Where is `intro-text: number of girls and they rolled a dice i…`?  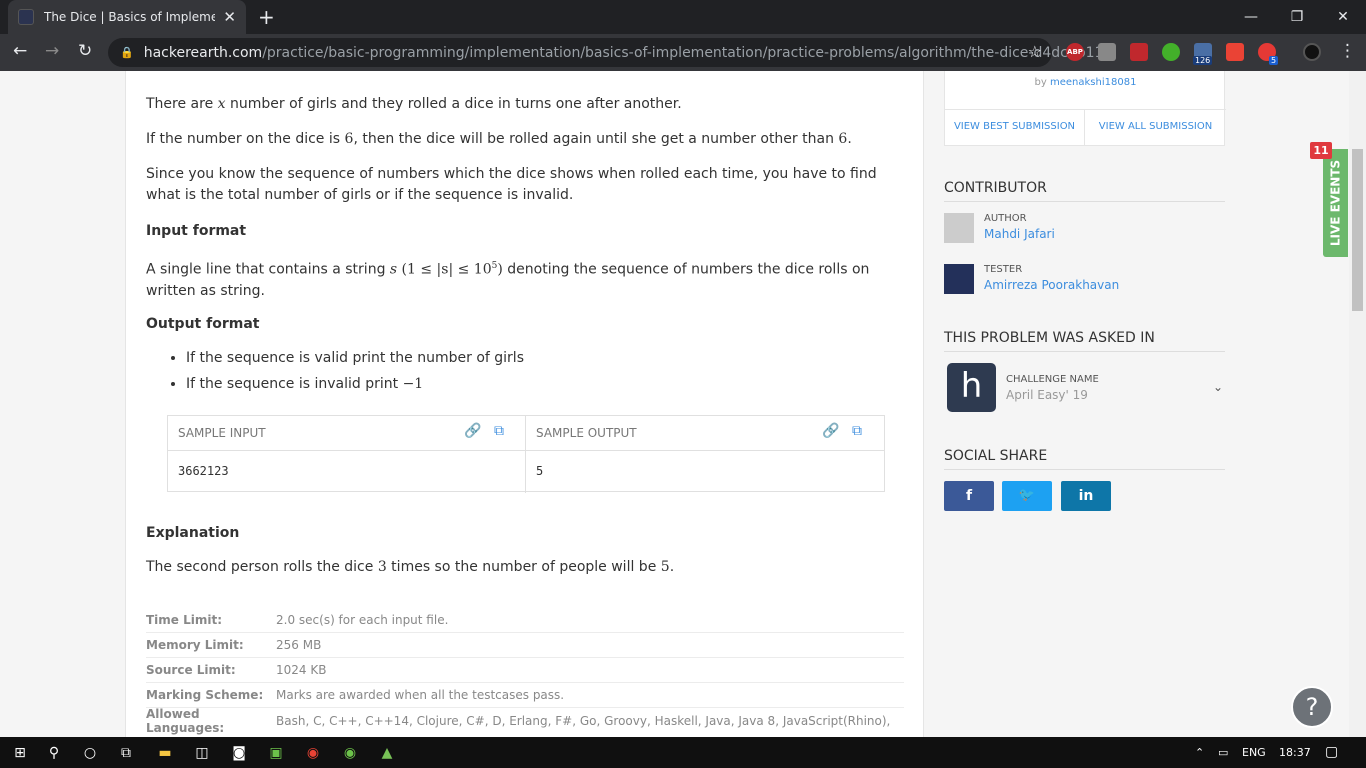
intro-text: number of girls and they rolled a dice i… is located at coordinates (453, 104).